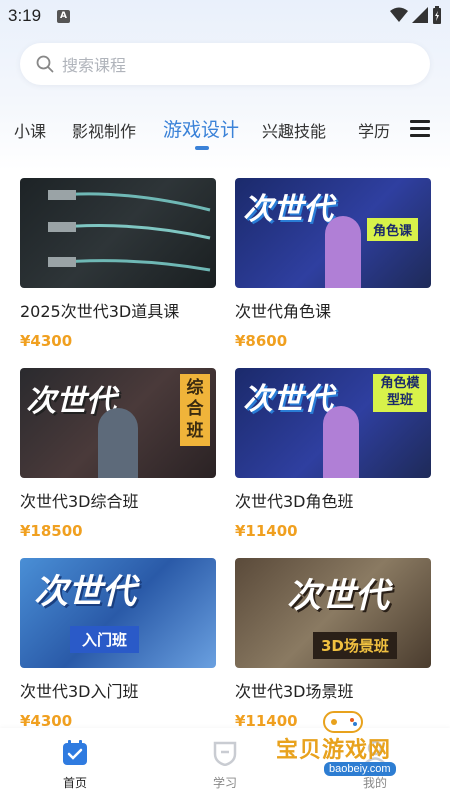 This screenshot has height=800, width=450. Describe the element at coordinates (202, 148) in the screenshot. I see `active-tab-indicator` at that location.